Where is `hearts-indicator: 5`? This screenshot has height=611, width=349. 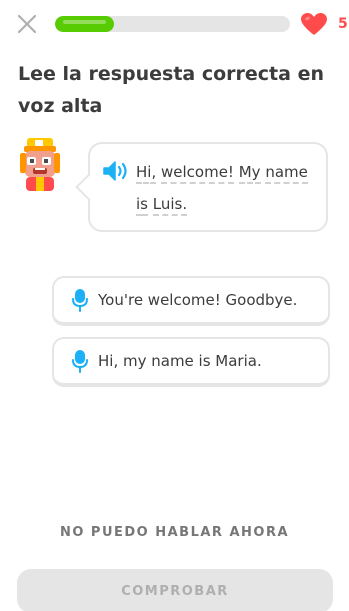
hearts-indicator: 5 is located at coordinates (324, 24).